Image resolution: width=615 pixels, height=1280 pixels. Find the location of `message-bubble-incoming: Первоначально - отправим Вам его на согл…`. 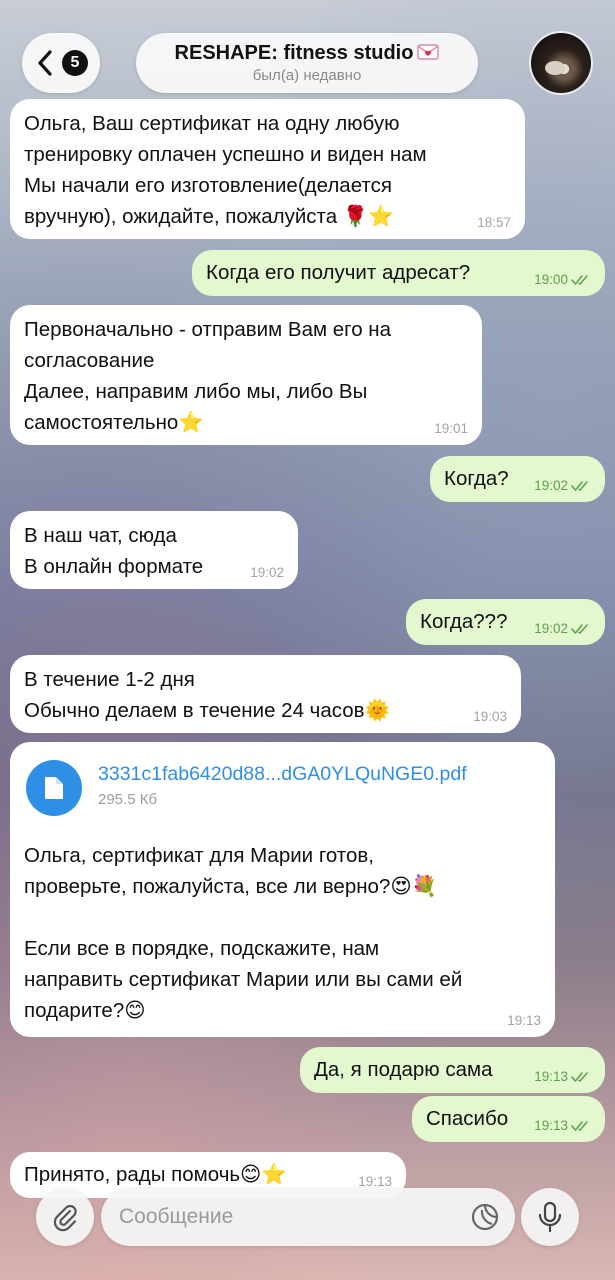

message-bubble-incoming: Первоначально - отправим Вам его на согл… is located at coordinates (246, 375).